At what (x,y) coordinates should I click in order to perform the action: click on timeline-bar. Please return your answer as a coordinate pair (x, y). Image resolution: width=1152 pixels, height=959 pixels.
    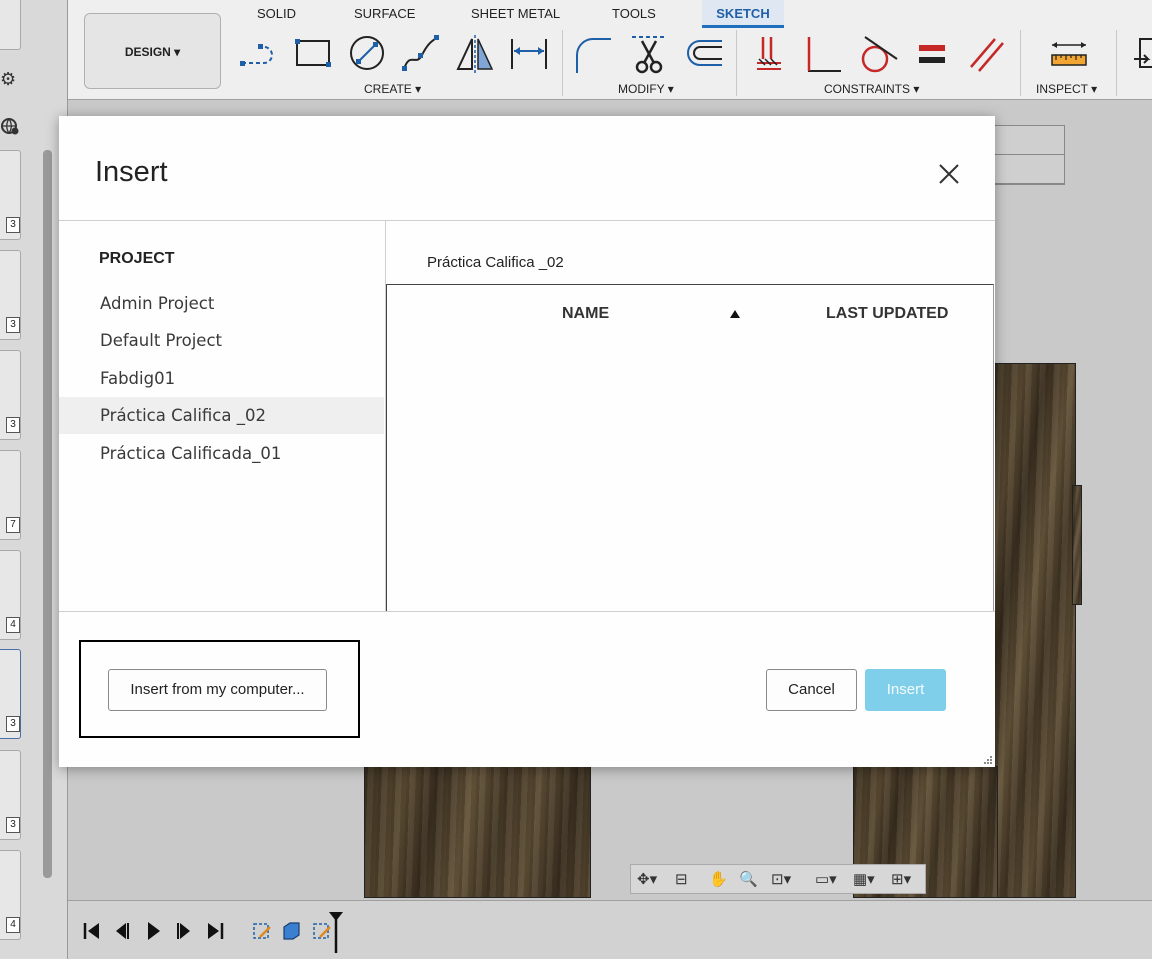
    Looking at the image, I should click on (610, 929).